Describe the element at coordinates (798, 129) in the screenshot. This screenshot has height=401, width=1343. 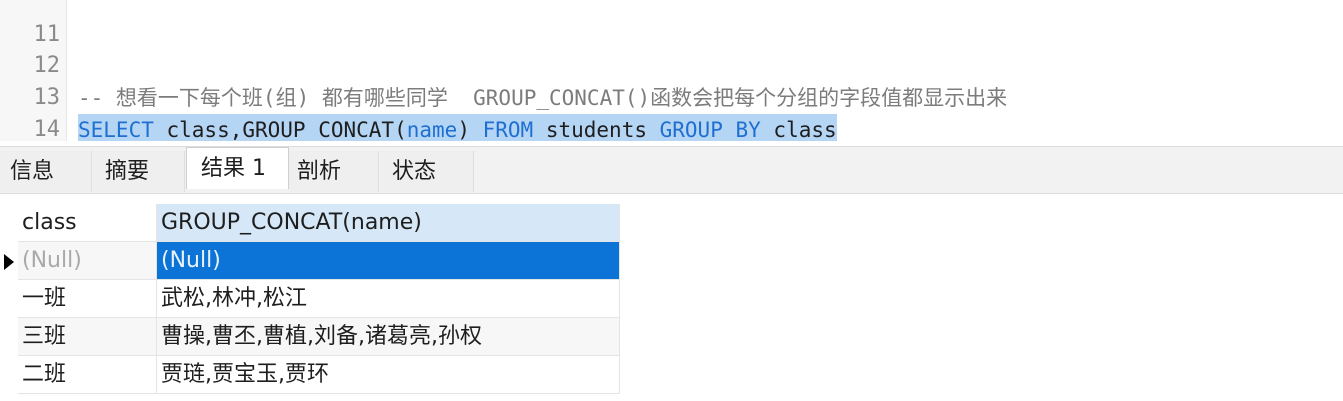
I see `sql-text: class` at that location.